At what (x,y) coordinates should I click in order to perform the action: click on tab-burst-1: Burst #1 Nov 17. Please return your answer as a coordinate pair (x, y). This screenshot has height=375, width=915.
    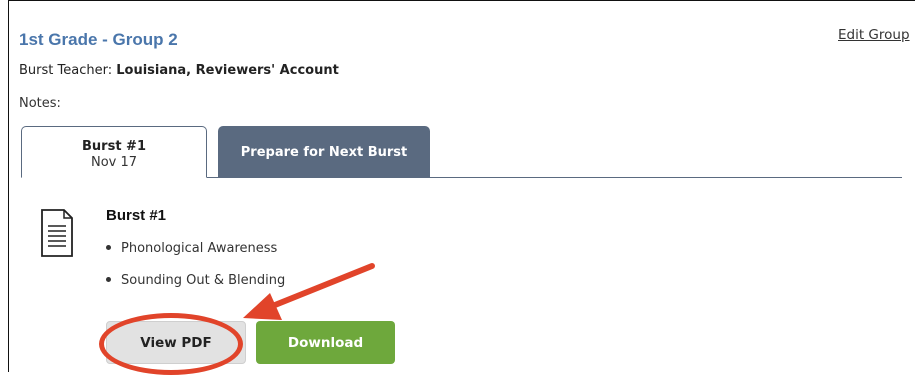
    Looking at the image, I should click on (114, 152).